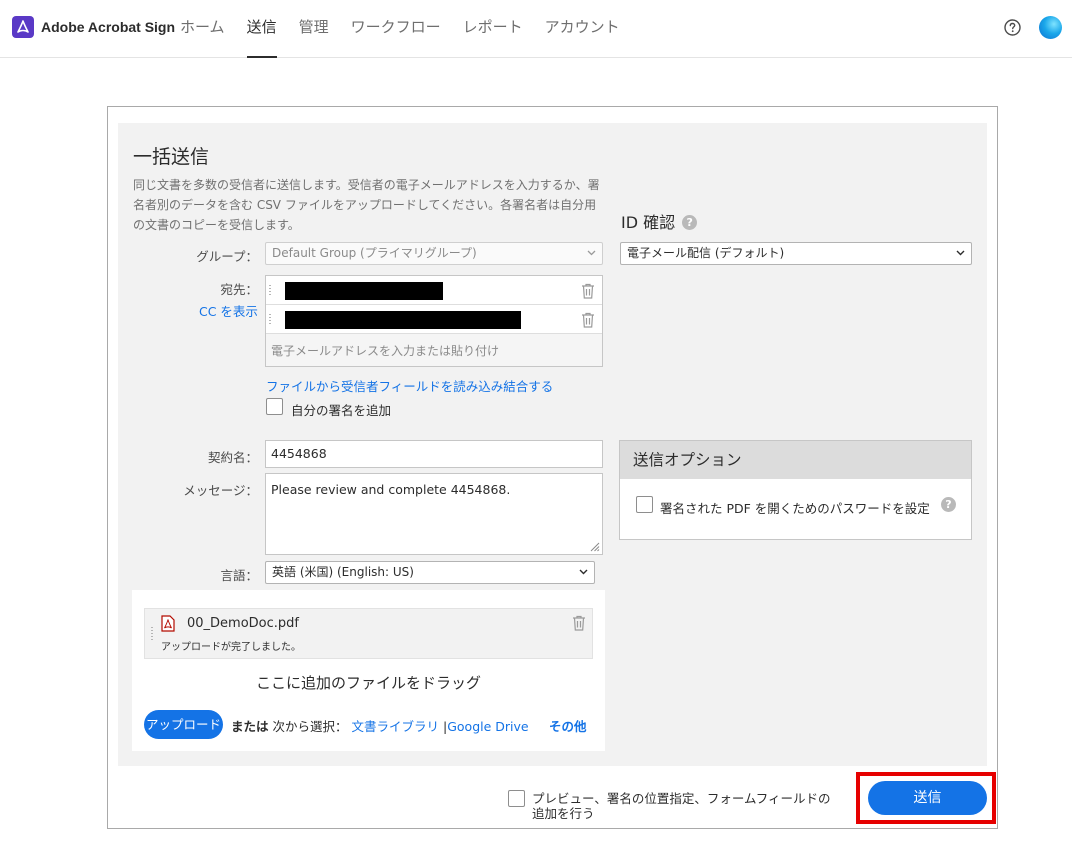  What do you see at coordinates (341, 410) in the screenshot?
I see `add-my-signature-label: 自分の署名を追加` at bounding box center [341, 410].